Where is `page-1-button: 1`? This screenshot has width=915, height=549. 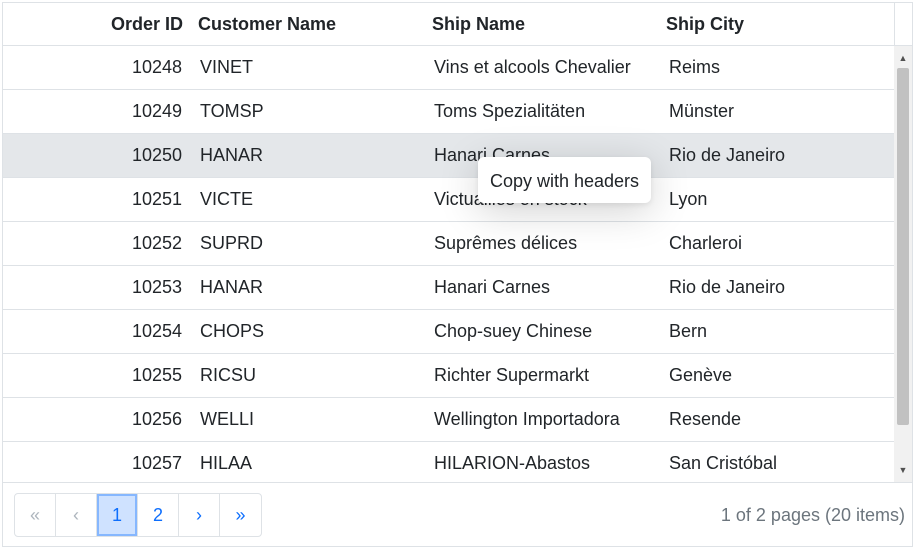 page-1-button: 1 is located at coordinates (117, 515).